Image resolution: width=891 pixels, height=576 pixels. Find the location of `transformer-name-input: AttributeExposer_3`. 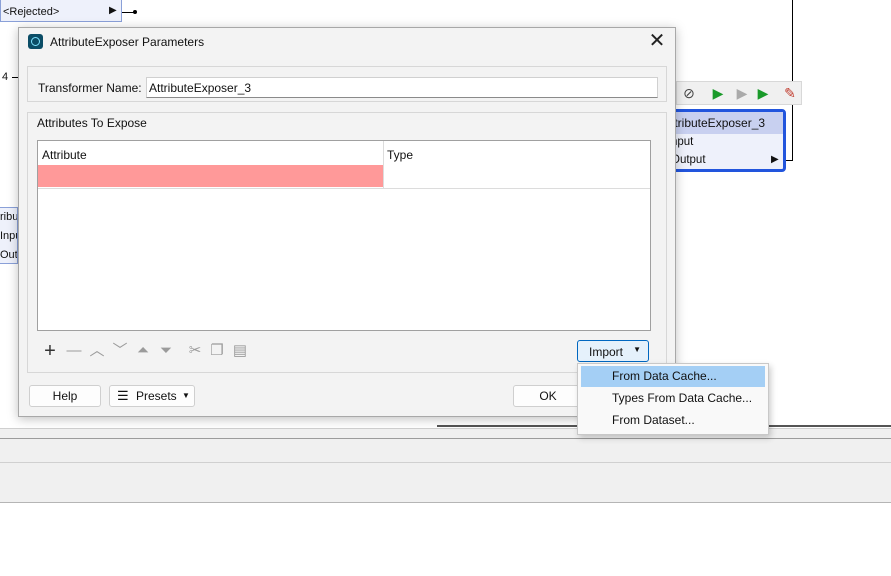

transformer-name-input: AttributeExposer_3 is located at coordinates (402, 87).